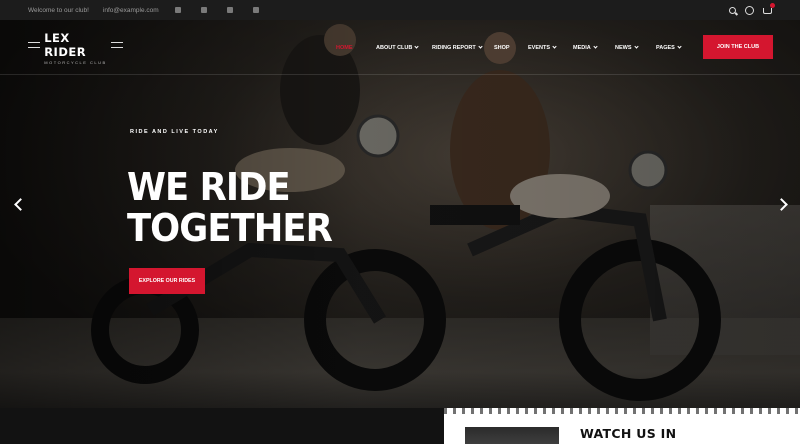  I want to click on nav-item-media: Media, so click(594, 47).